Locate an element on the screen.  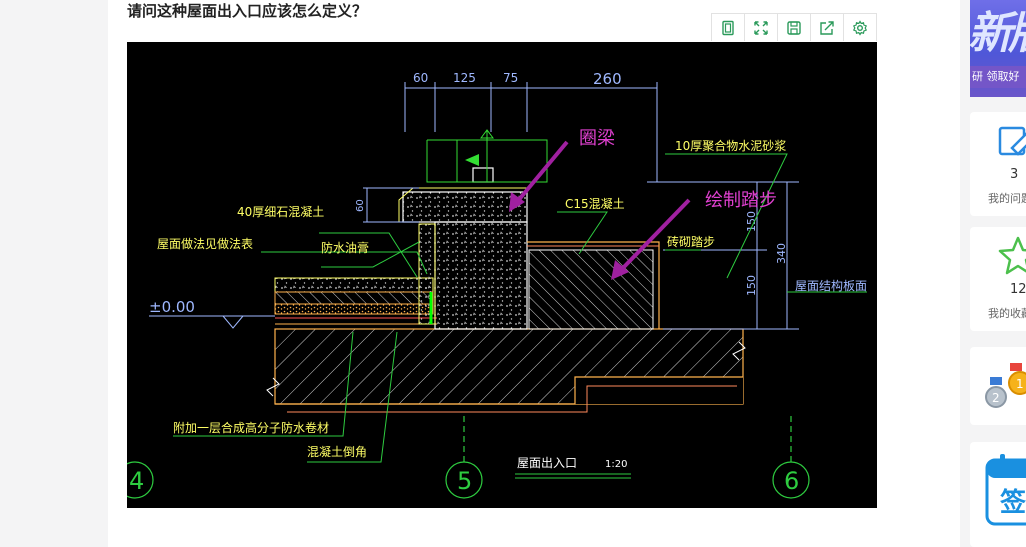
share-button is located at coordinates (827, 27).